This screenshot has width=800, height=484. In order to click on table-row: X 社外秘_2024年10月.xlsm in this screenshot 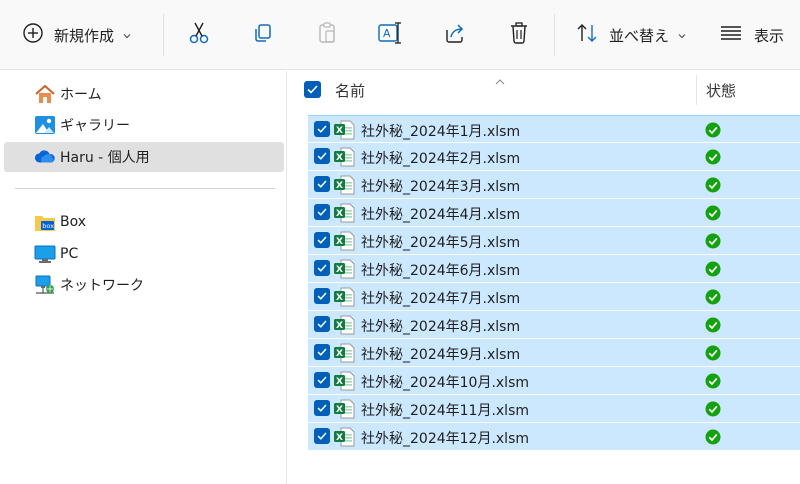, I will do `click(554, 381)`.